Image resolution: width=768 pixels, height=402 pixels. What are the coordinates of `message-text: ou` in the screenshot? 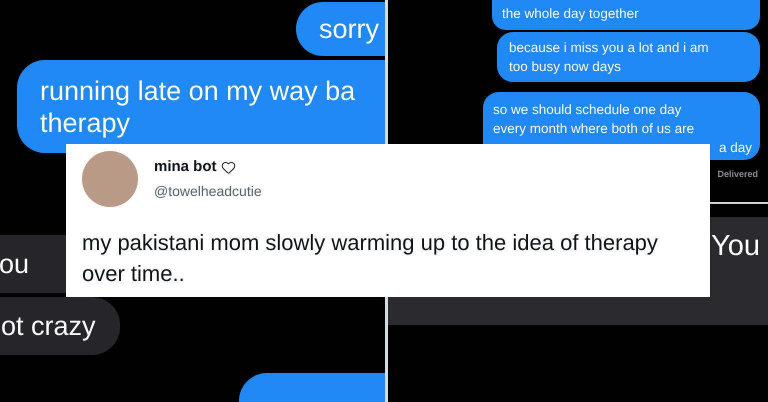 It's located at (15, 264).